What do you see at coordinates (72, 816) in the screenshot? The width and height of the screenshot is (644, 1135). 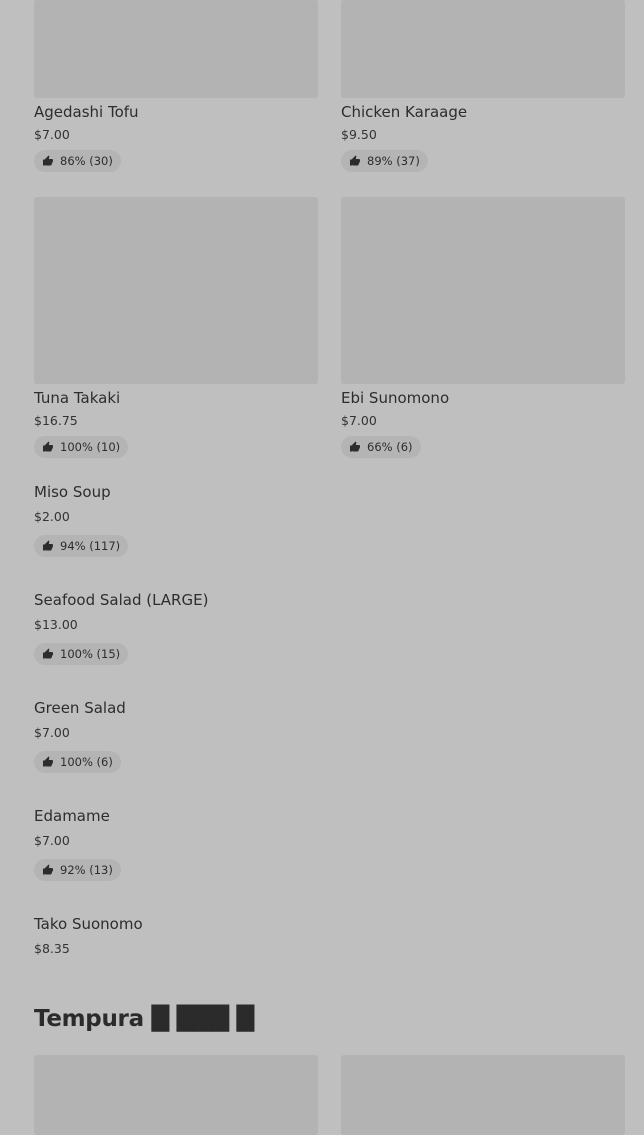 I see `item-name: Edamame` at bounding box center [72, 816].